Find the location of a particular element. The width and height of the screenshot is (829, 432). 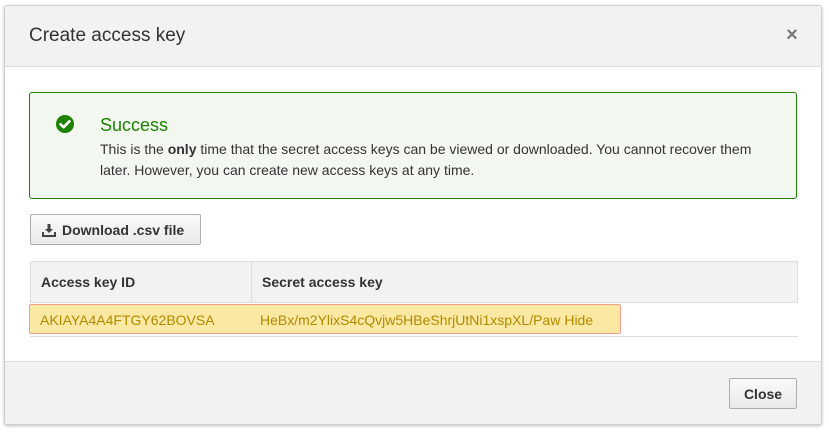

download-csv-button: Download .csv file is located at coordinates (115, 229).